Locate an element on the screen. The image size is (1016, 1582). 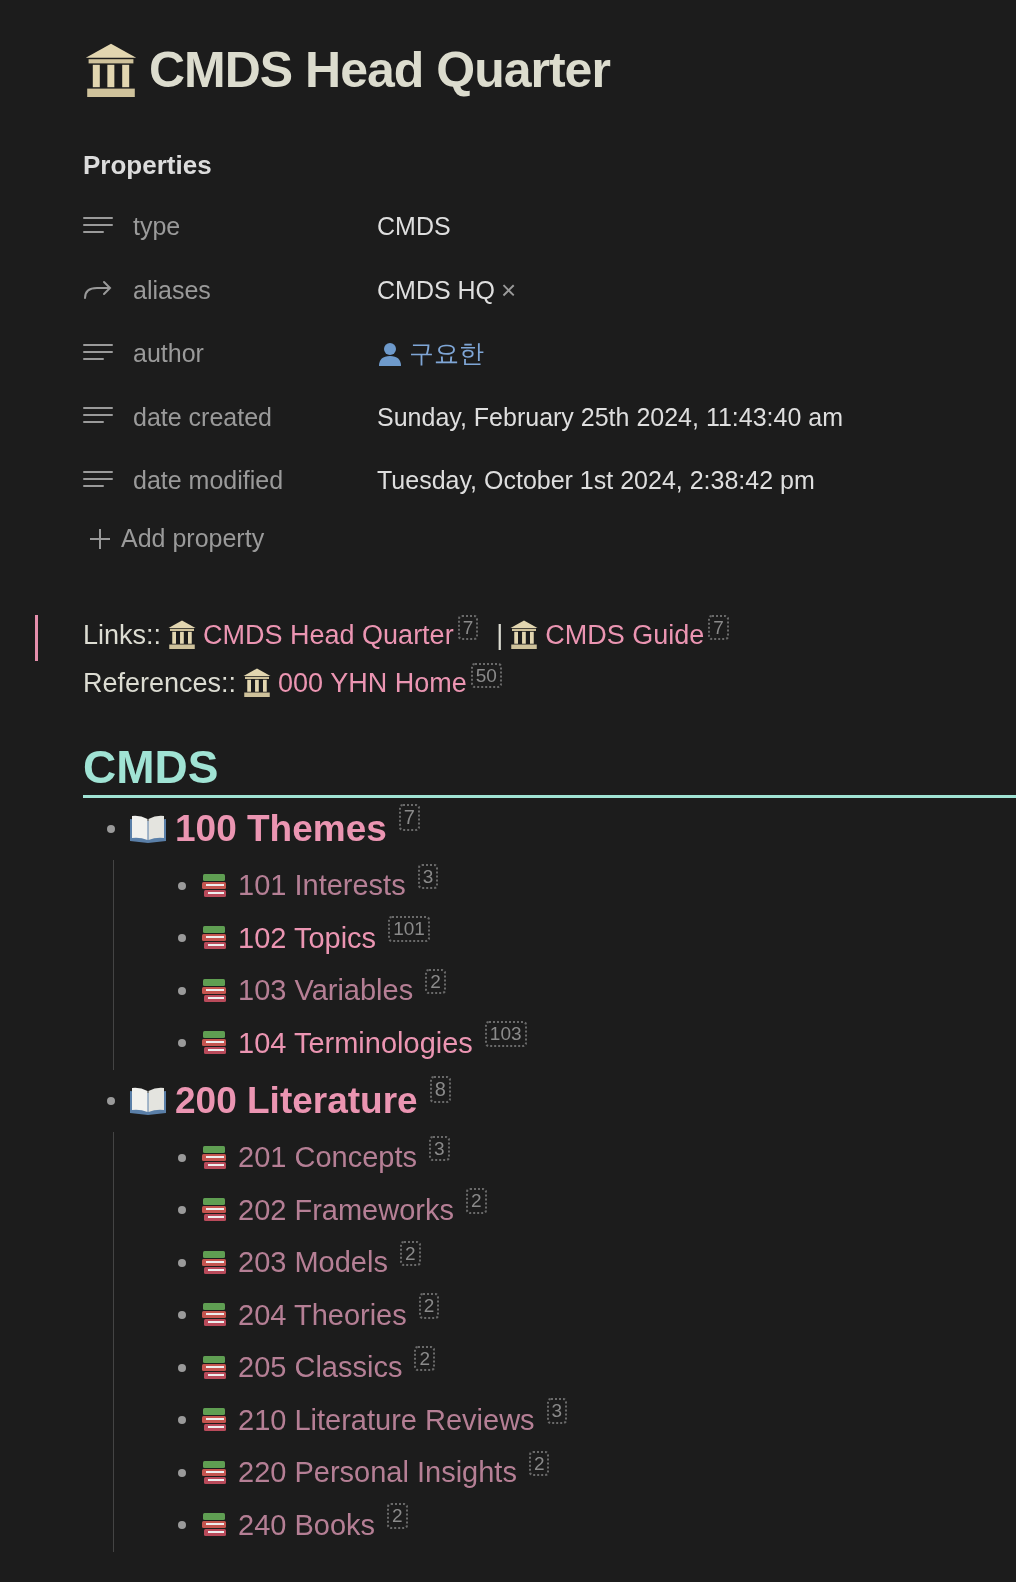
note-link: 202 Frameworks is located at coordinates (346, 1210).